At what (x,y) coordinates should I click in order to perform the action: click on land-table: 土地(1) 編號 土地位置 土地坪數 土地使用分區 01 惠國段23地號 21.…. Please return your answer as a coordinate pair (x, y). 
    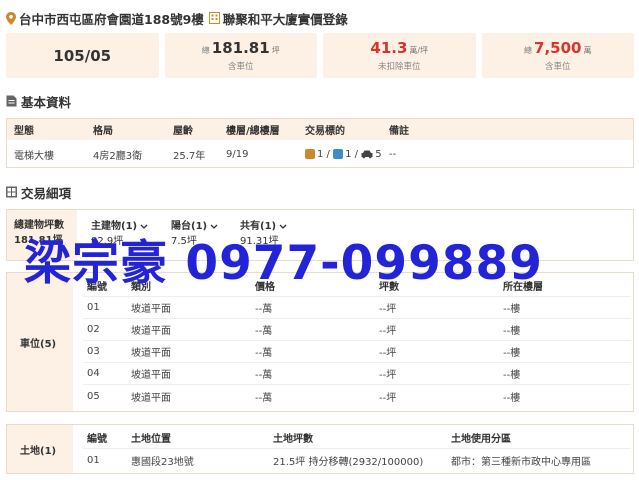
    Looking at the image, I should click on (320, 449).